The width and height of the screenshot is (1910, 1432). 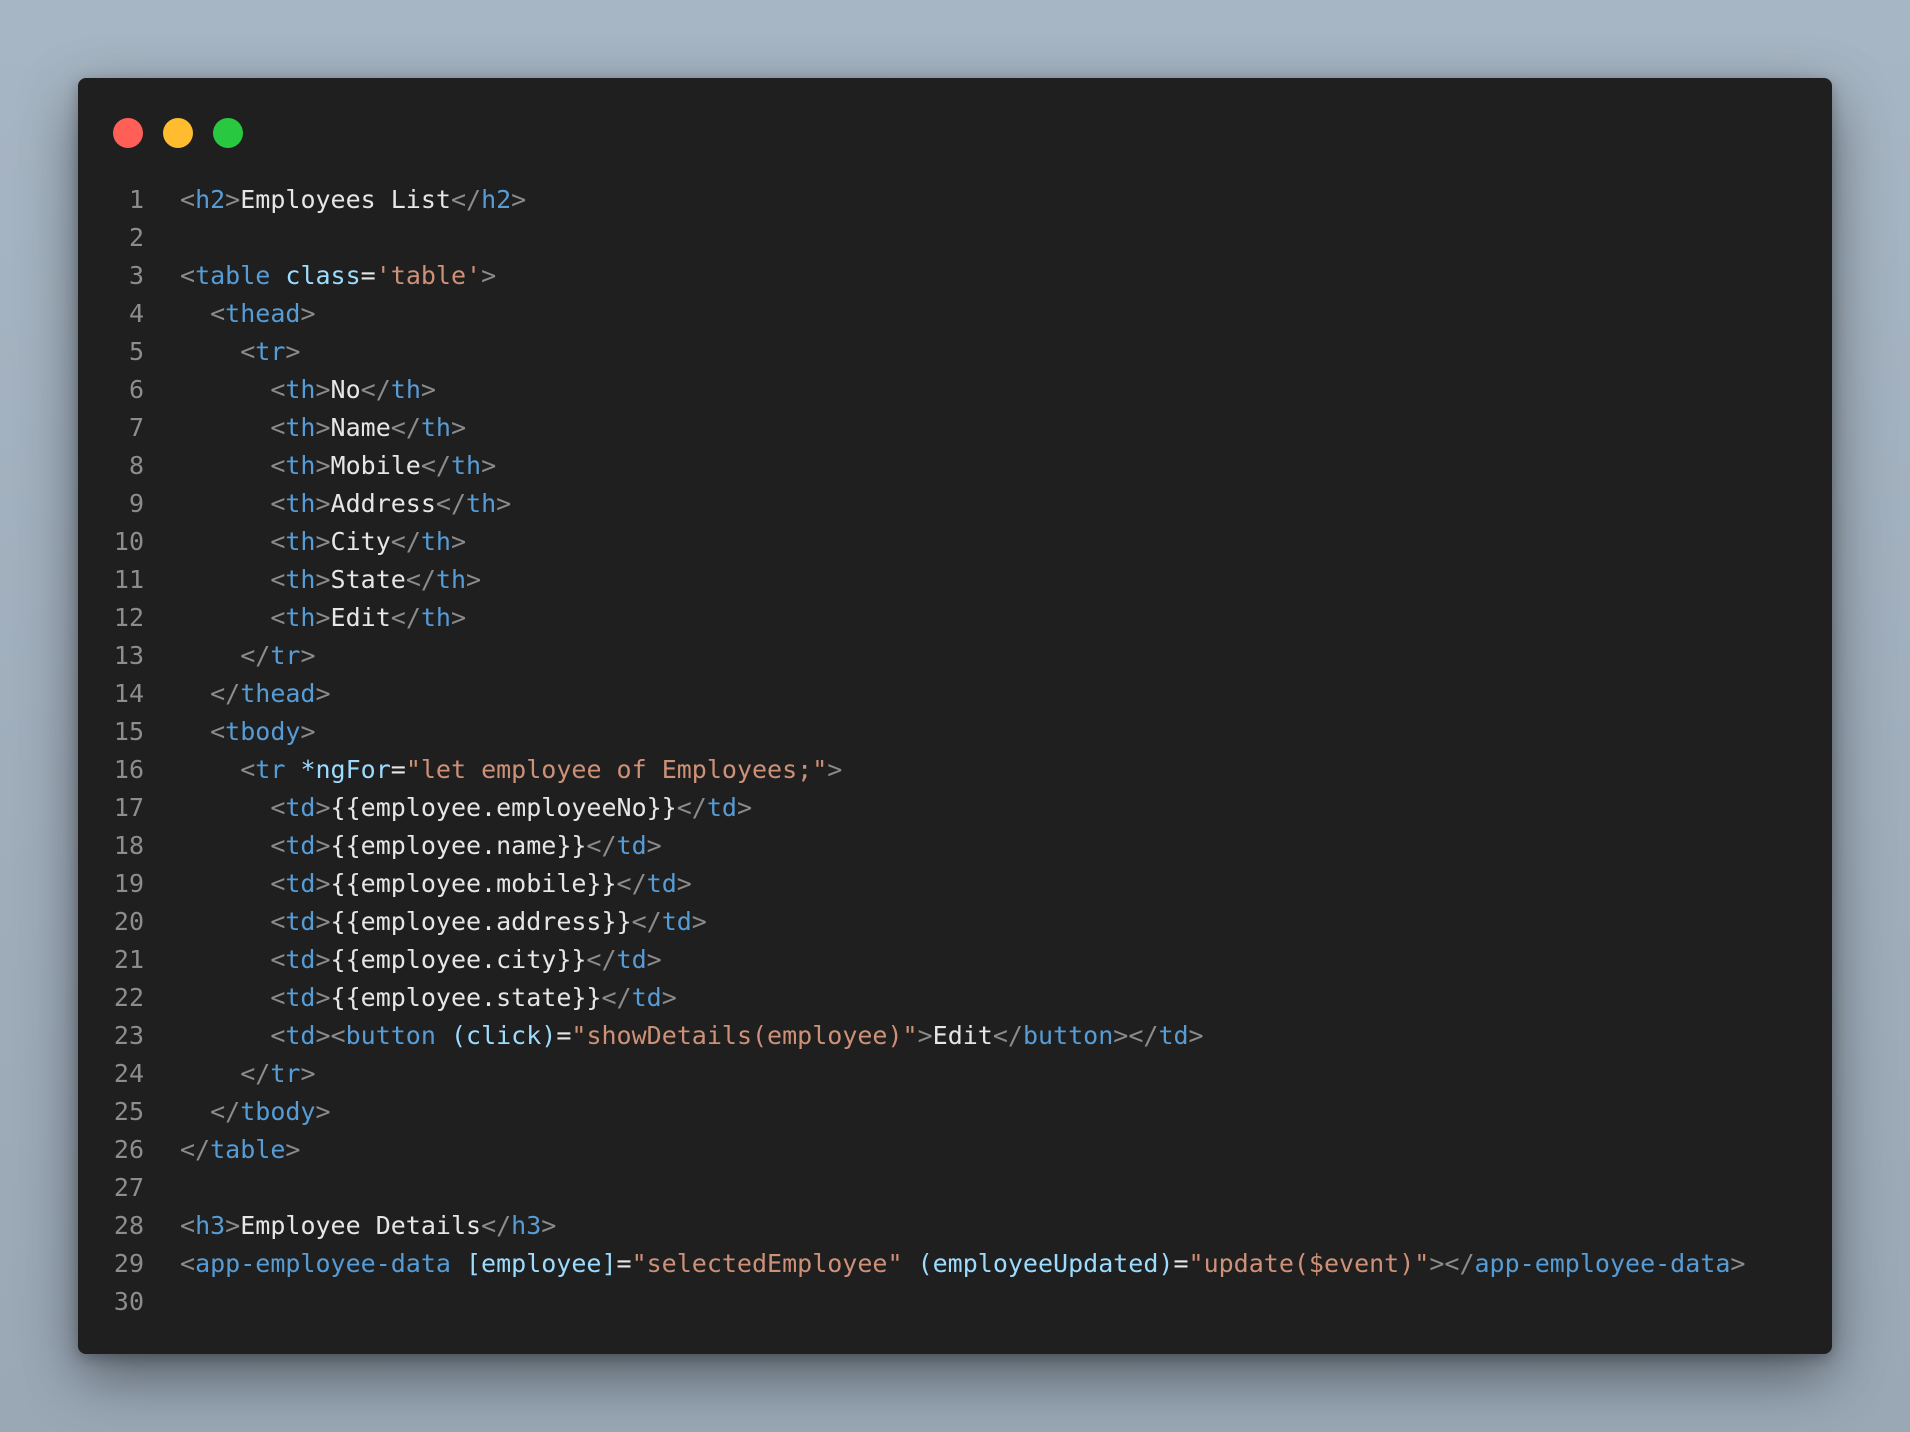 I want to click on line-content: <td>{{employee.employeeNo}}</td>, so click(x=1006, y=808).